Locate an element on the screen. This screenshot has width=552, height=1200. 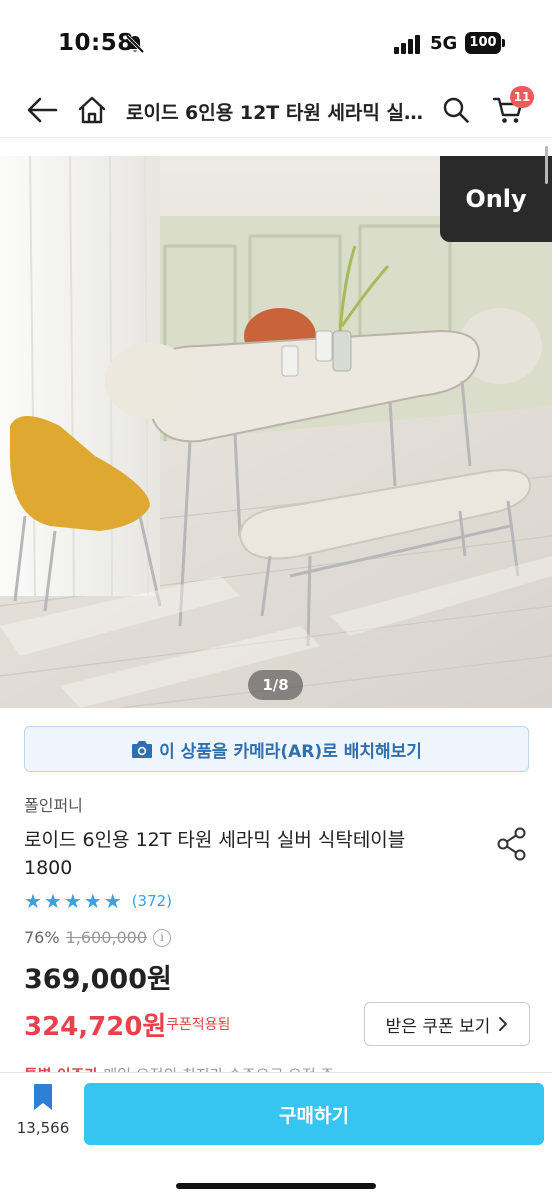
view-coupons-button: 받은 쿠폰 보기 is located at coordinates (447, 1024).